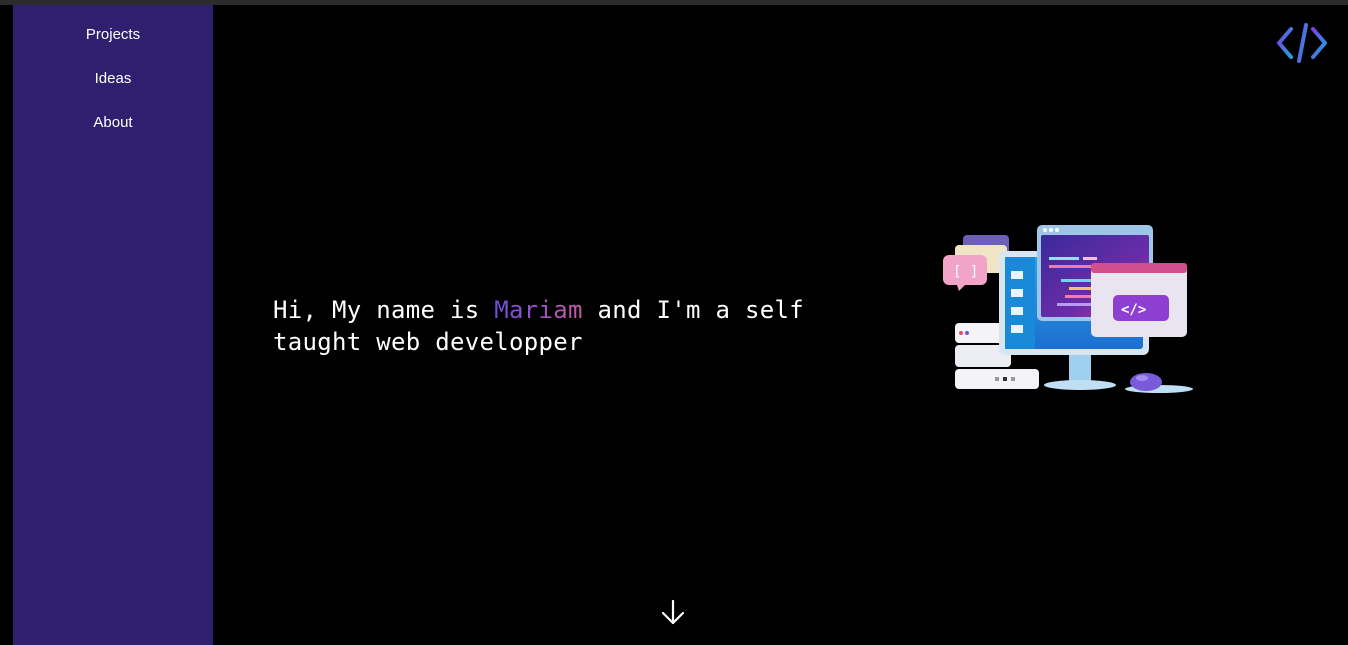 This screenshot has height=645, width=1348. I want to click on left-edge, so click(6, 325).